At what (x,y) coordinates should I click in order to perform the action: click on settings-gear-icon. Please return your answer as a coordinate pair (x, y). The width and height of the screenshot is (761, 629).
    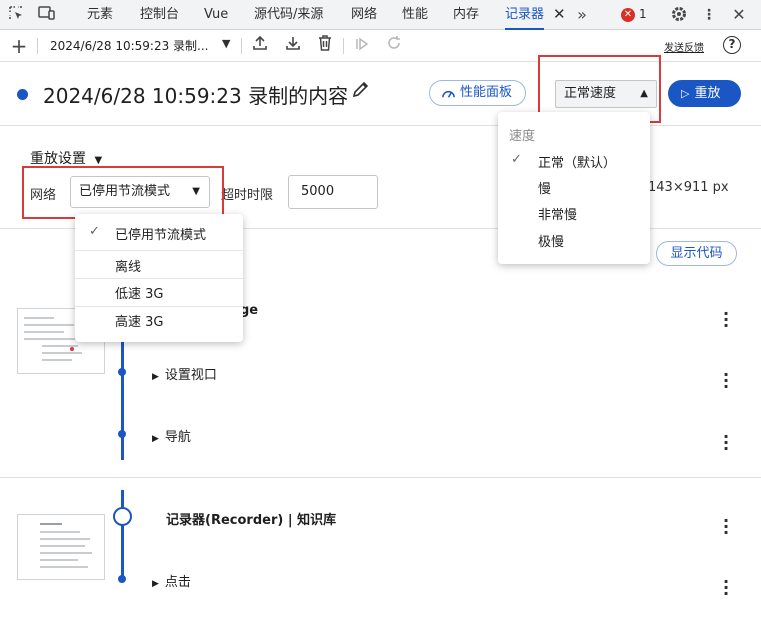
    Looking at the image, I should click on (679, 15).